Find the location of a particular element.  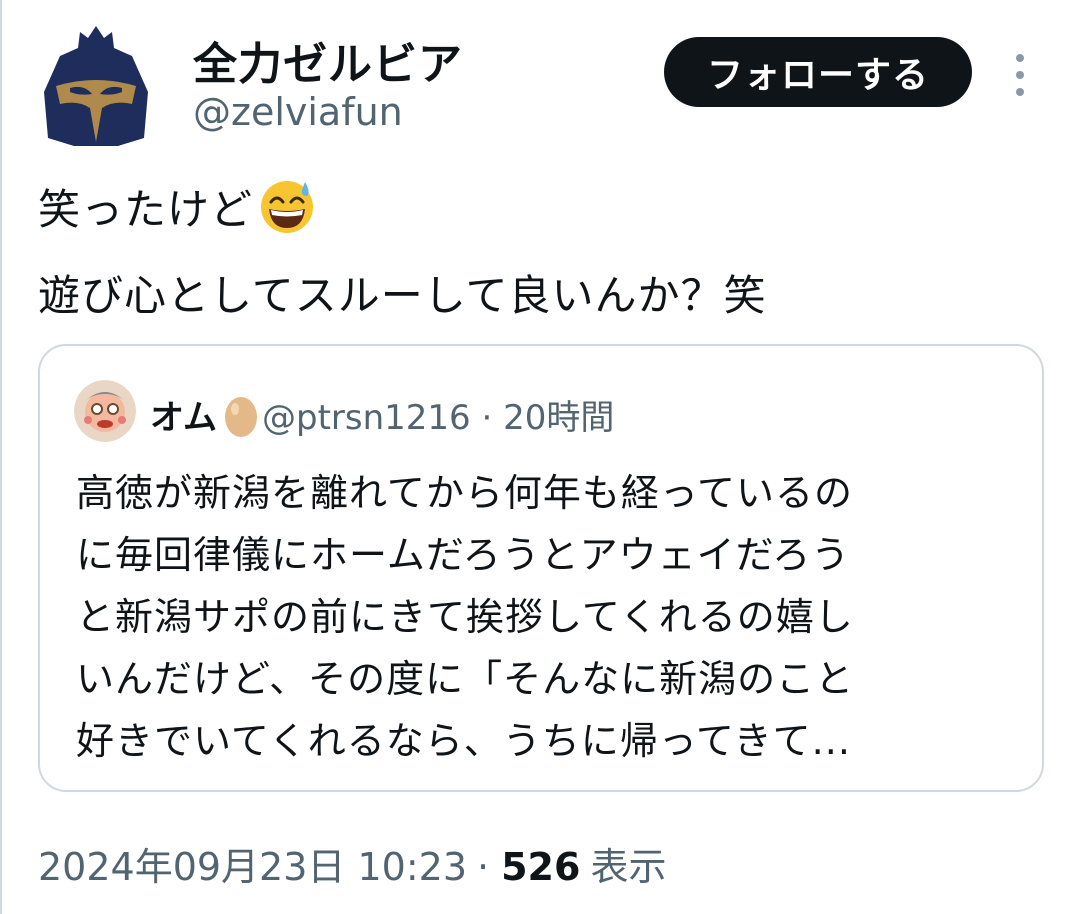

more-options-icon is located at coordinates (1020, 75).